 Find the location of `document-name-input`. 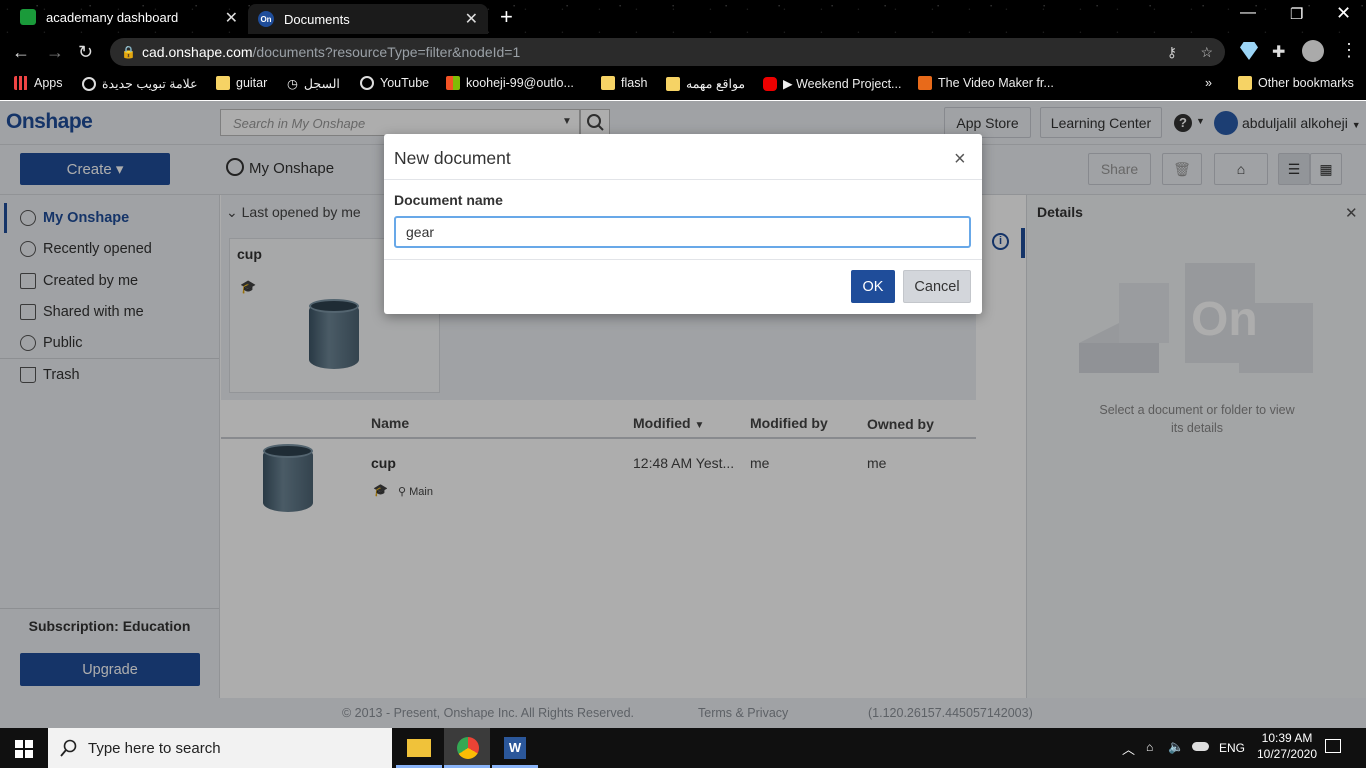

document-name-input is located at coordinates (682, 232).